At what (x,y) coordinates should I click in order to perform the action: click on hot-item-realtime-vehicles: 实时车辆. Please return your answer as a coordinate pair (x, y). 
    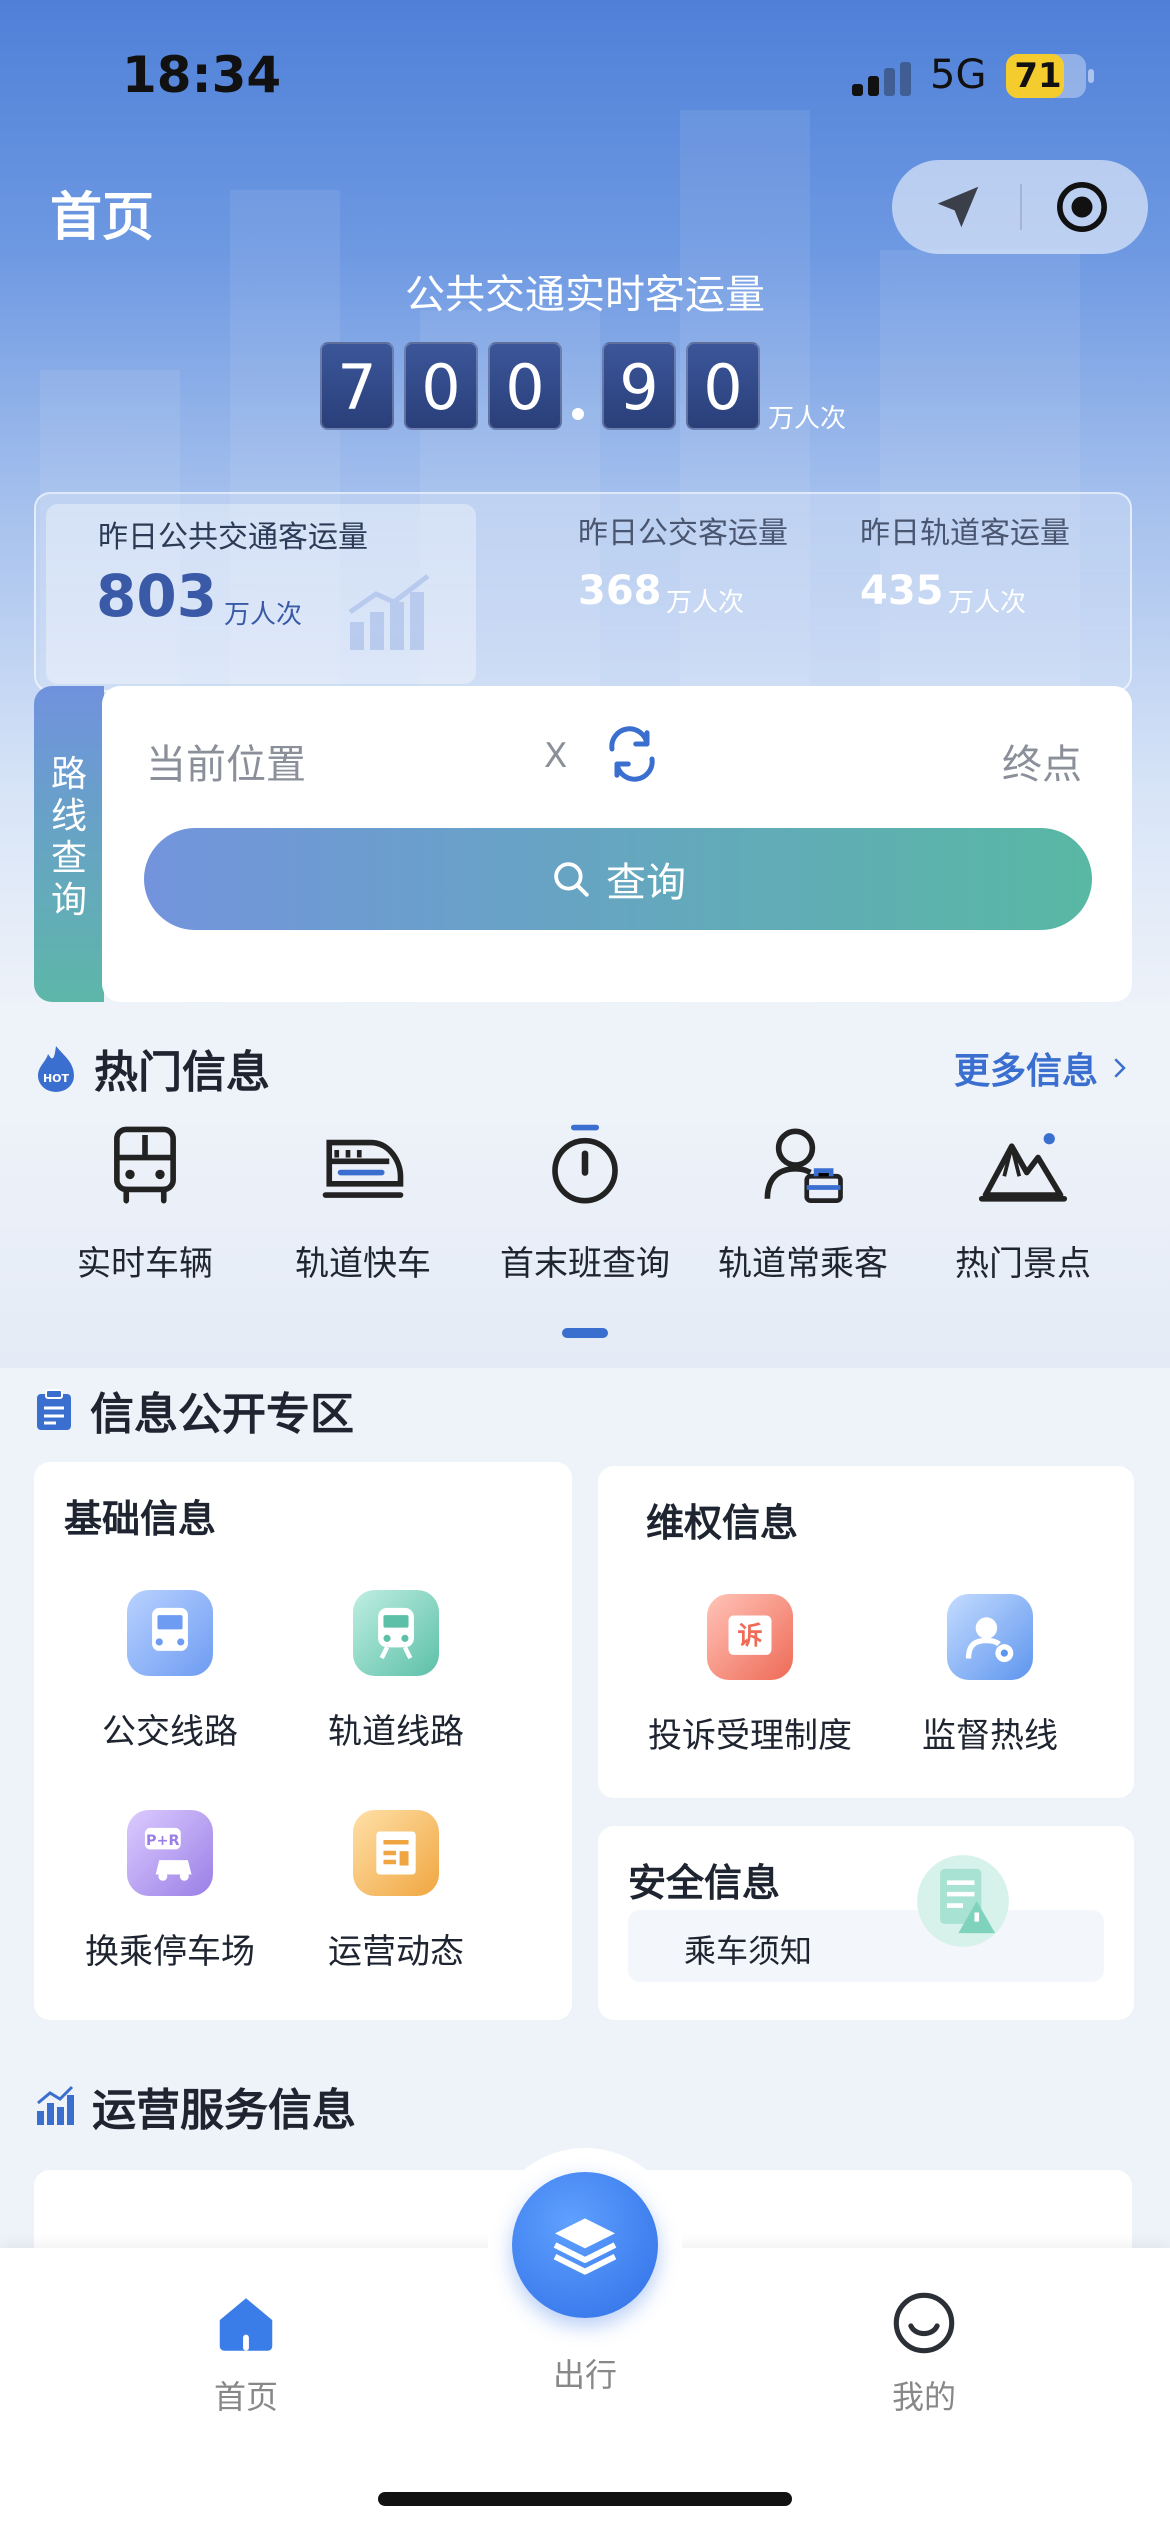
    Looking at the image, I should click on (145, 1202).